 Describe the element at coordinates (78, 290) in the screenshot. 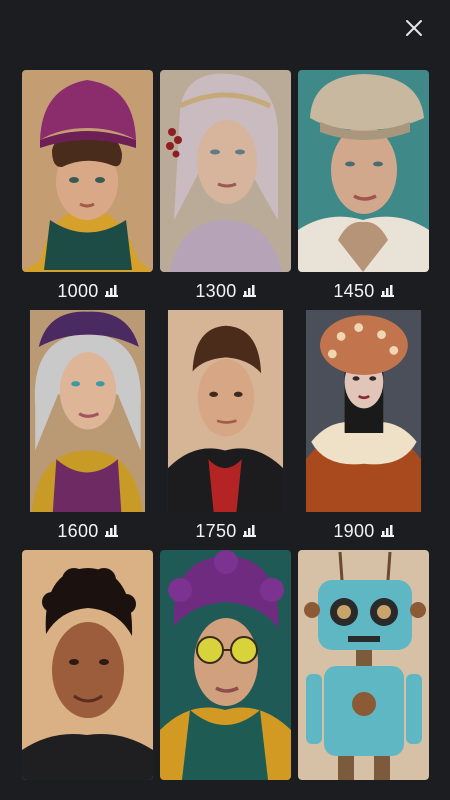

I see `rating-value: 1000` at that location.